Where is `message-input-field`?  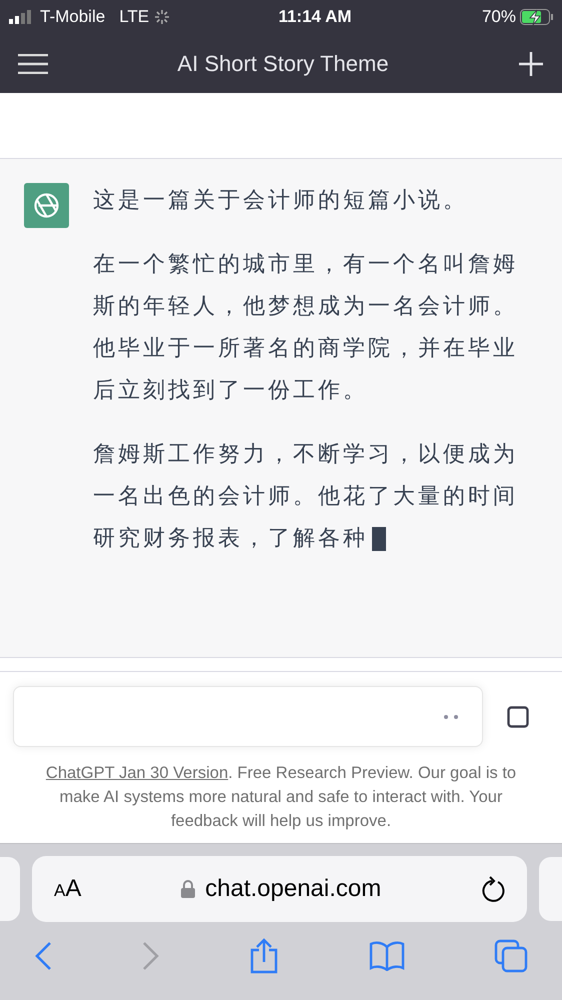 message-input-field is located at coordinates (248, 716).